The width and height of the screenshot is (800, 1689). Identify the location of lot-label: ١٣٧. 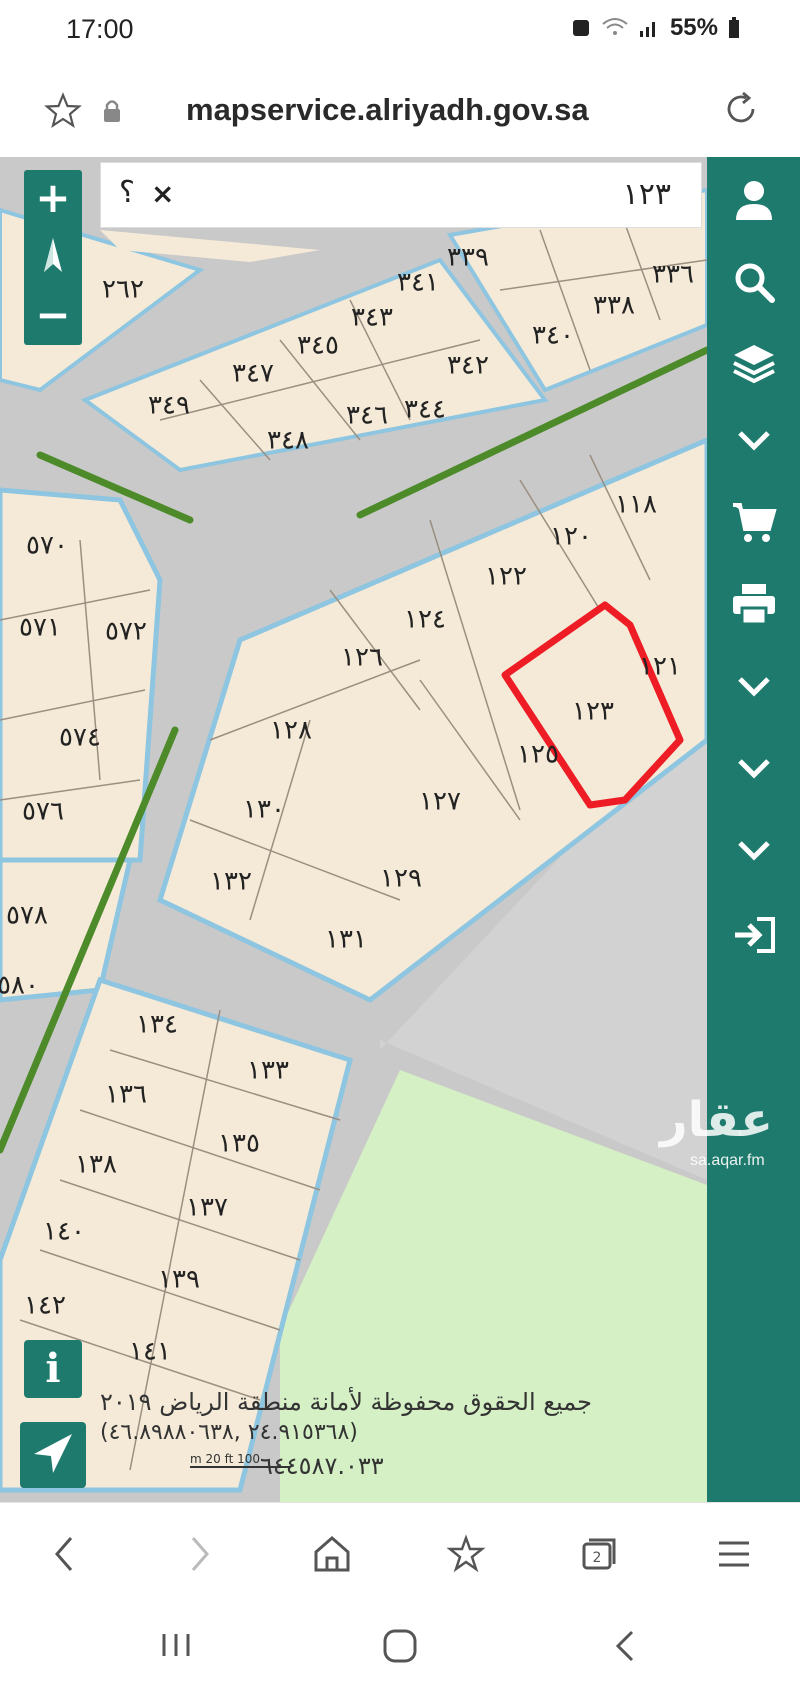
(207, 1208).